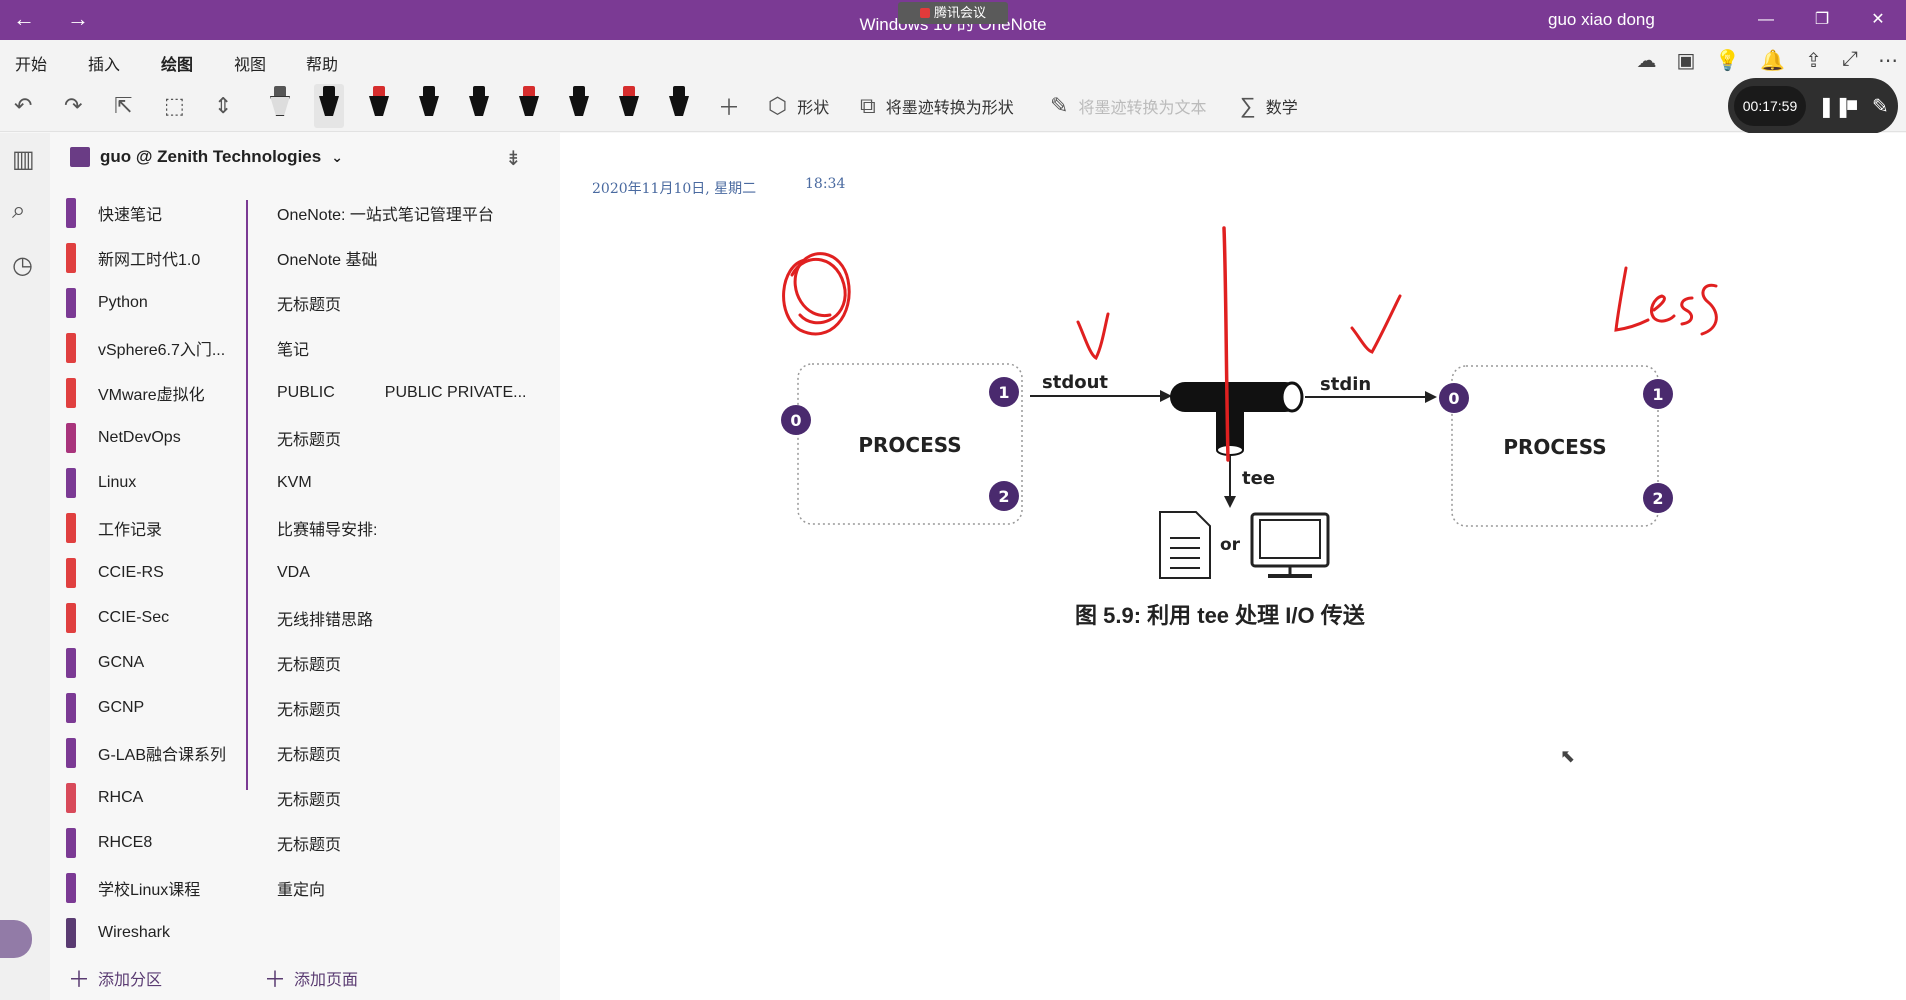 The width and height of the screenshot is (1906, 1000). What do you see at coordinates (427, 212) in the screenshot?
I see `page-item: OneNote: 一站式笔记管理平台` at bounding box center [427, 212].